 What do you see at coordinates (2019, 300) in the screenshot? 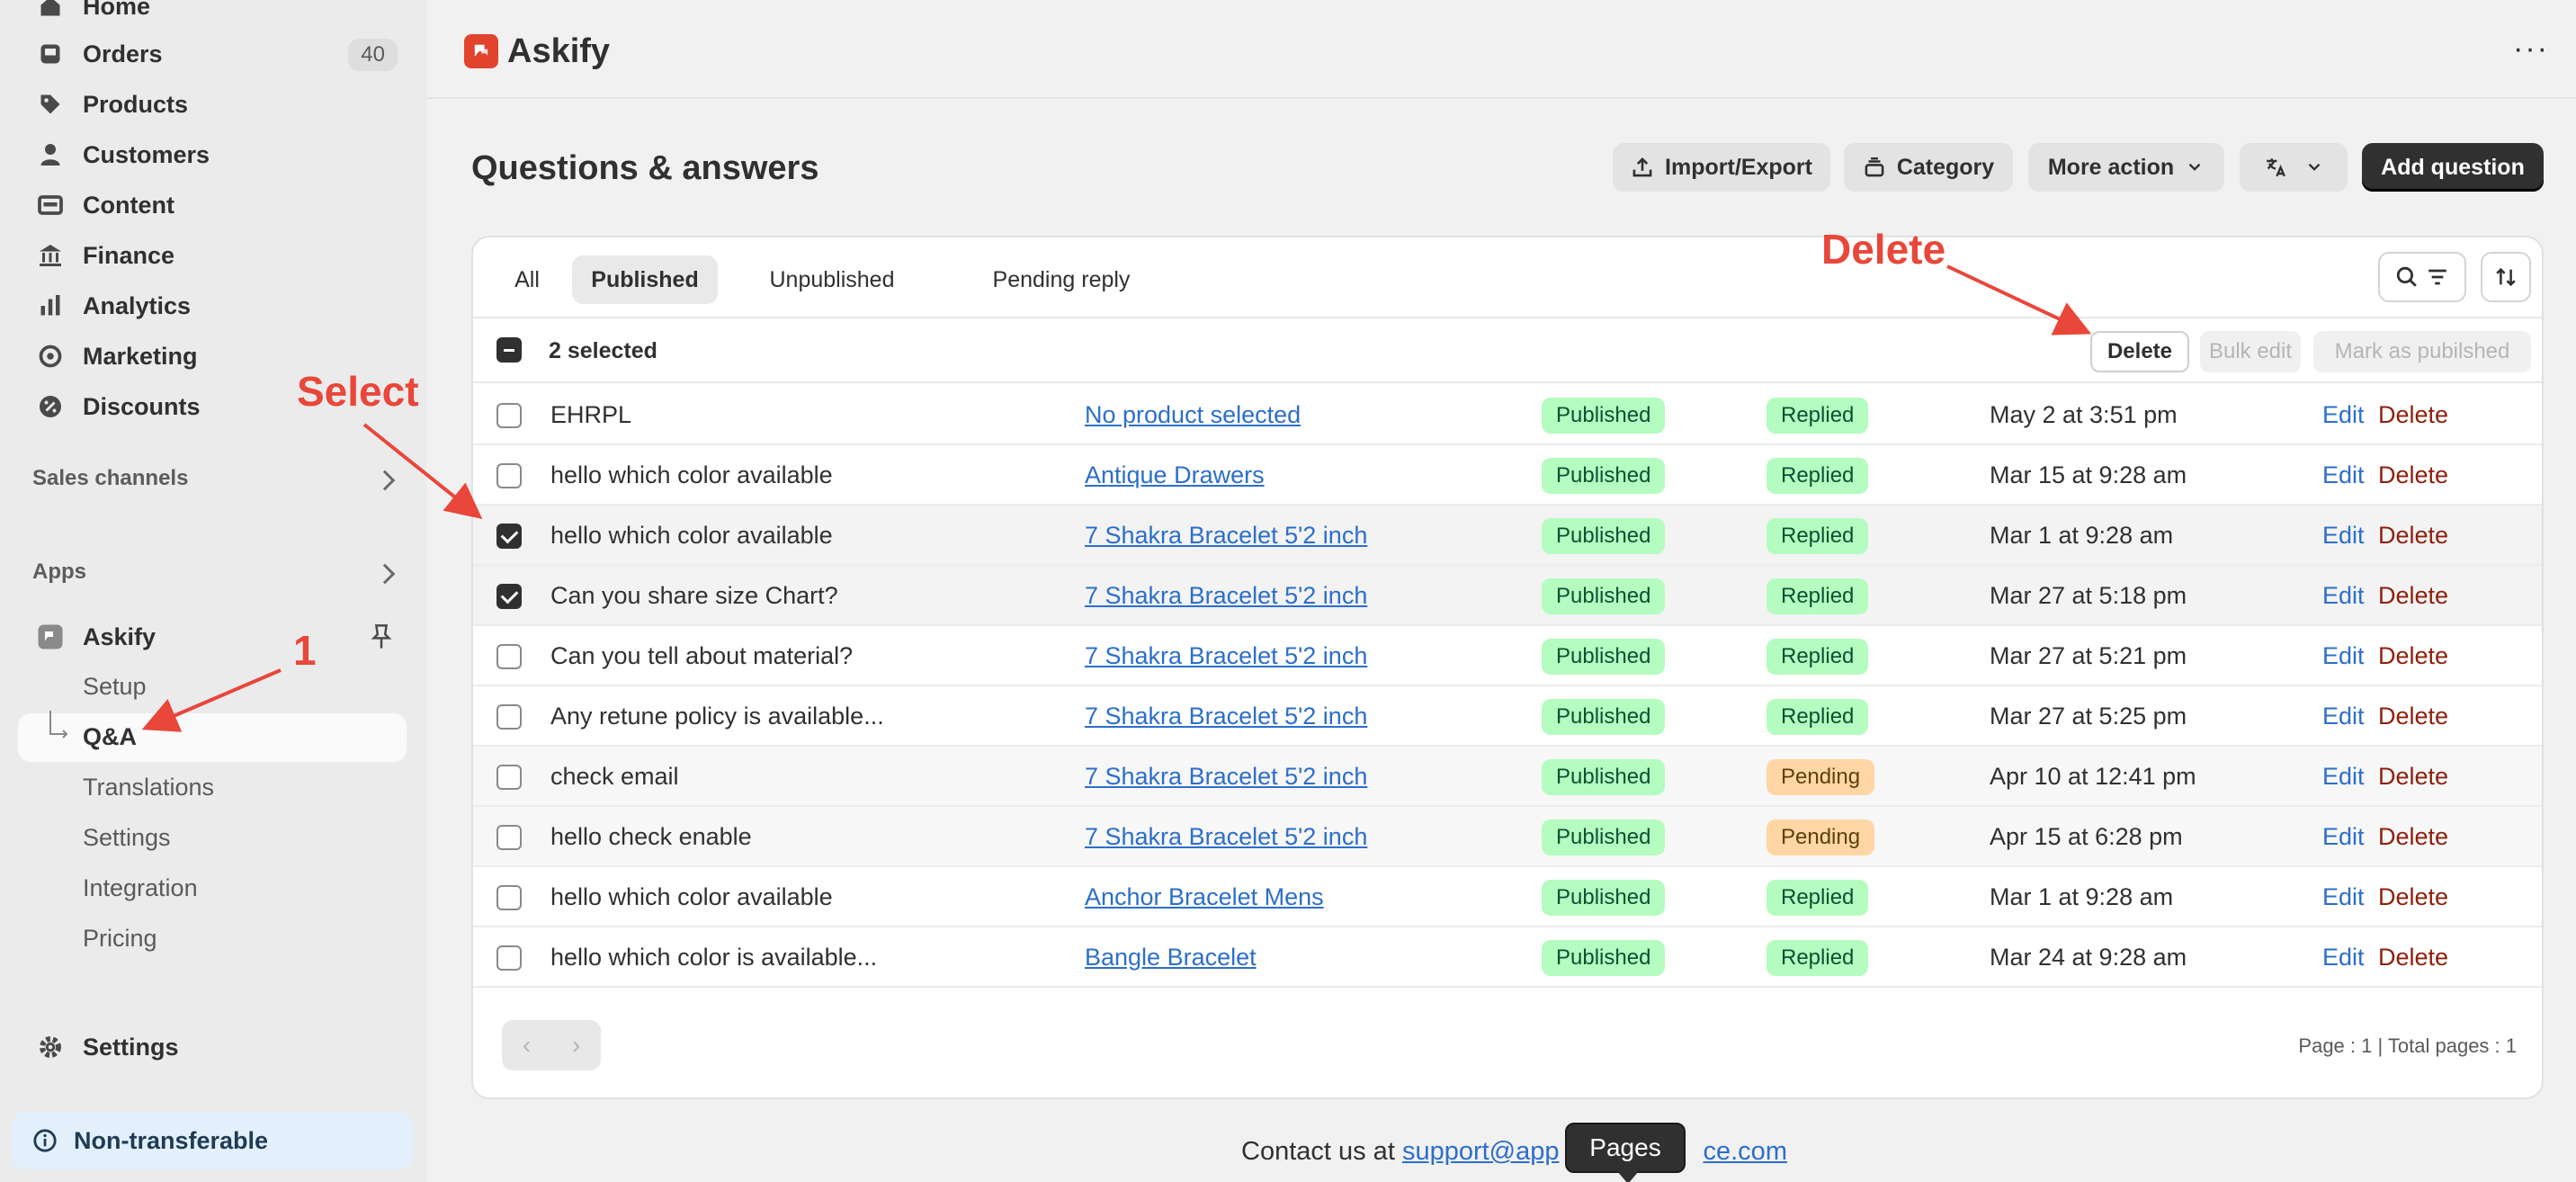
I see `arrow-to-delete` at bounding box center [2019, 300].